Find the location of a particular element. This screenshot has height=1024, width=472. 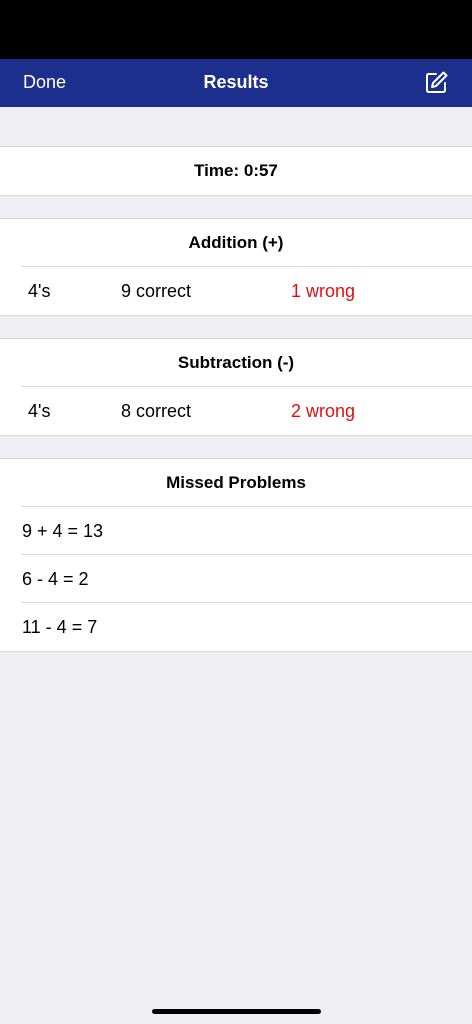

addition-level: 4's is located at coordinates (39, 290).